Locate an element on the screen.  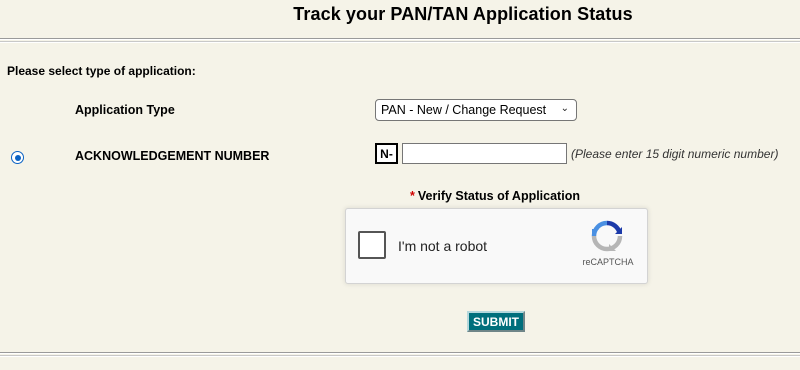
verify-status-label: Verify Status of Application is located at coordinates (498, 196).